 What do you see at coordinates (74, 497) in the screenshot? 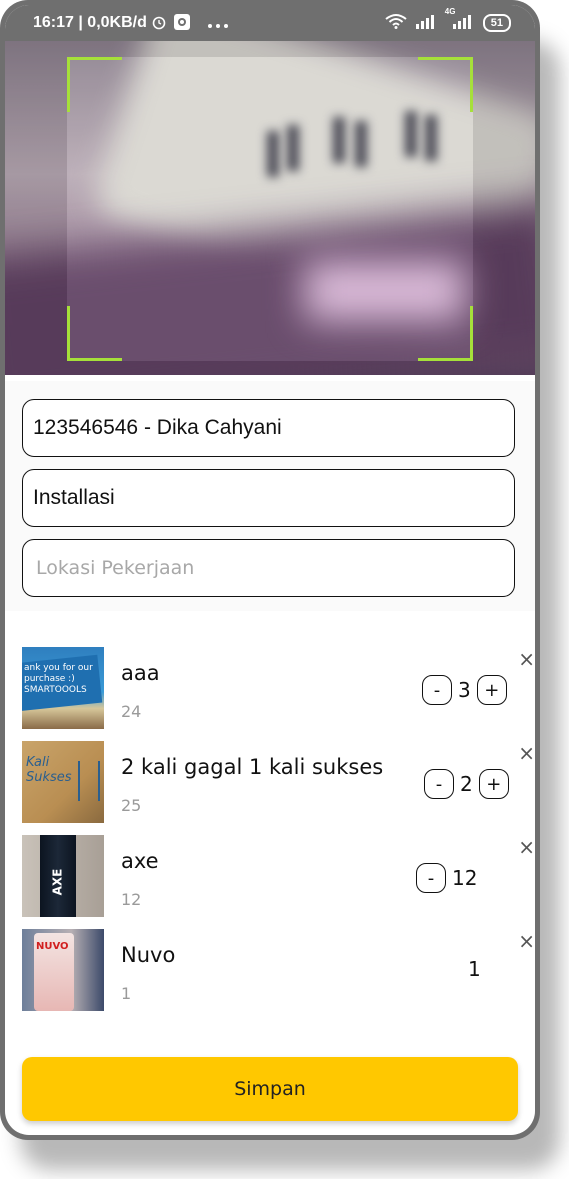
I see `job-type-field-value: Installasi` at bounding box center [74, 497].